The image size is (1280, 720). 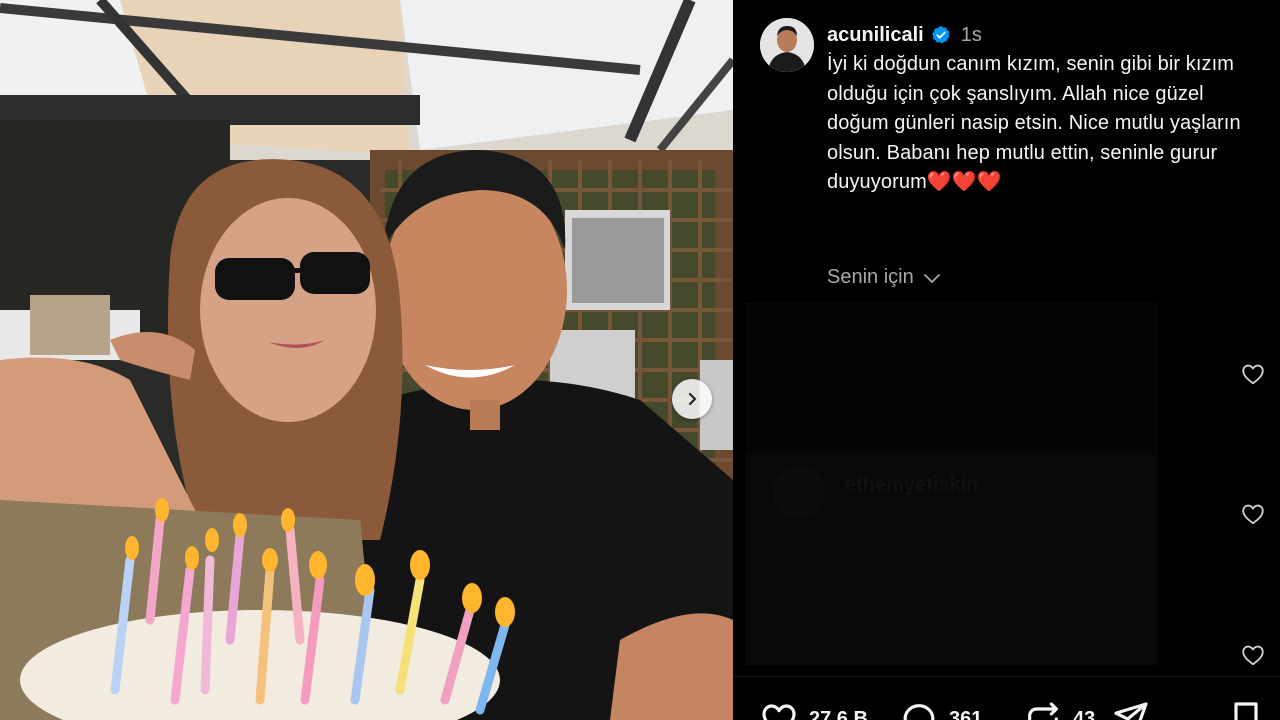 I want to click on repost-icon, so click(x=1043, y=711).